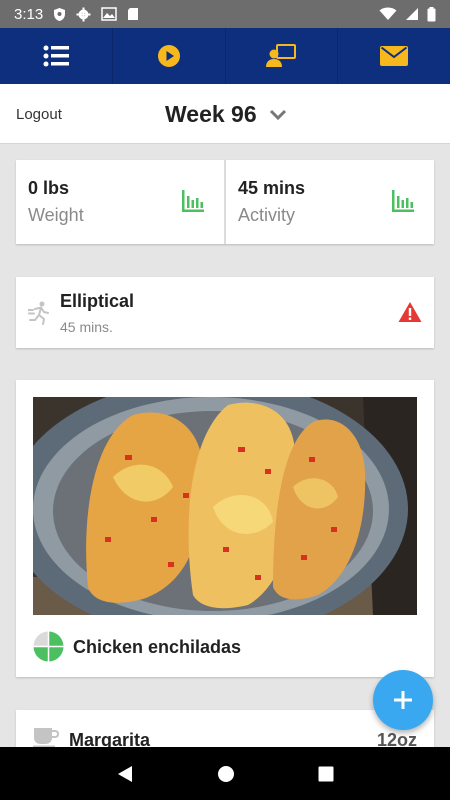 Image resolution: width=450 pixels, height=800 pixels. I want to click on exercise-card: Elliptical 45 mins., so click(225, 312).